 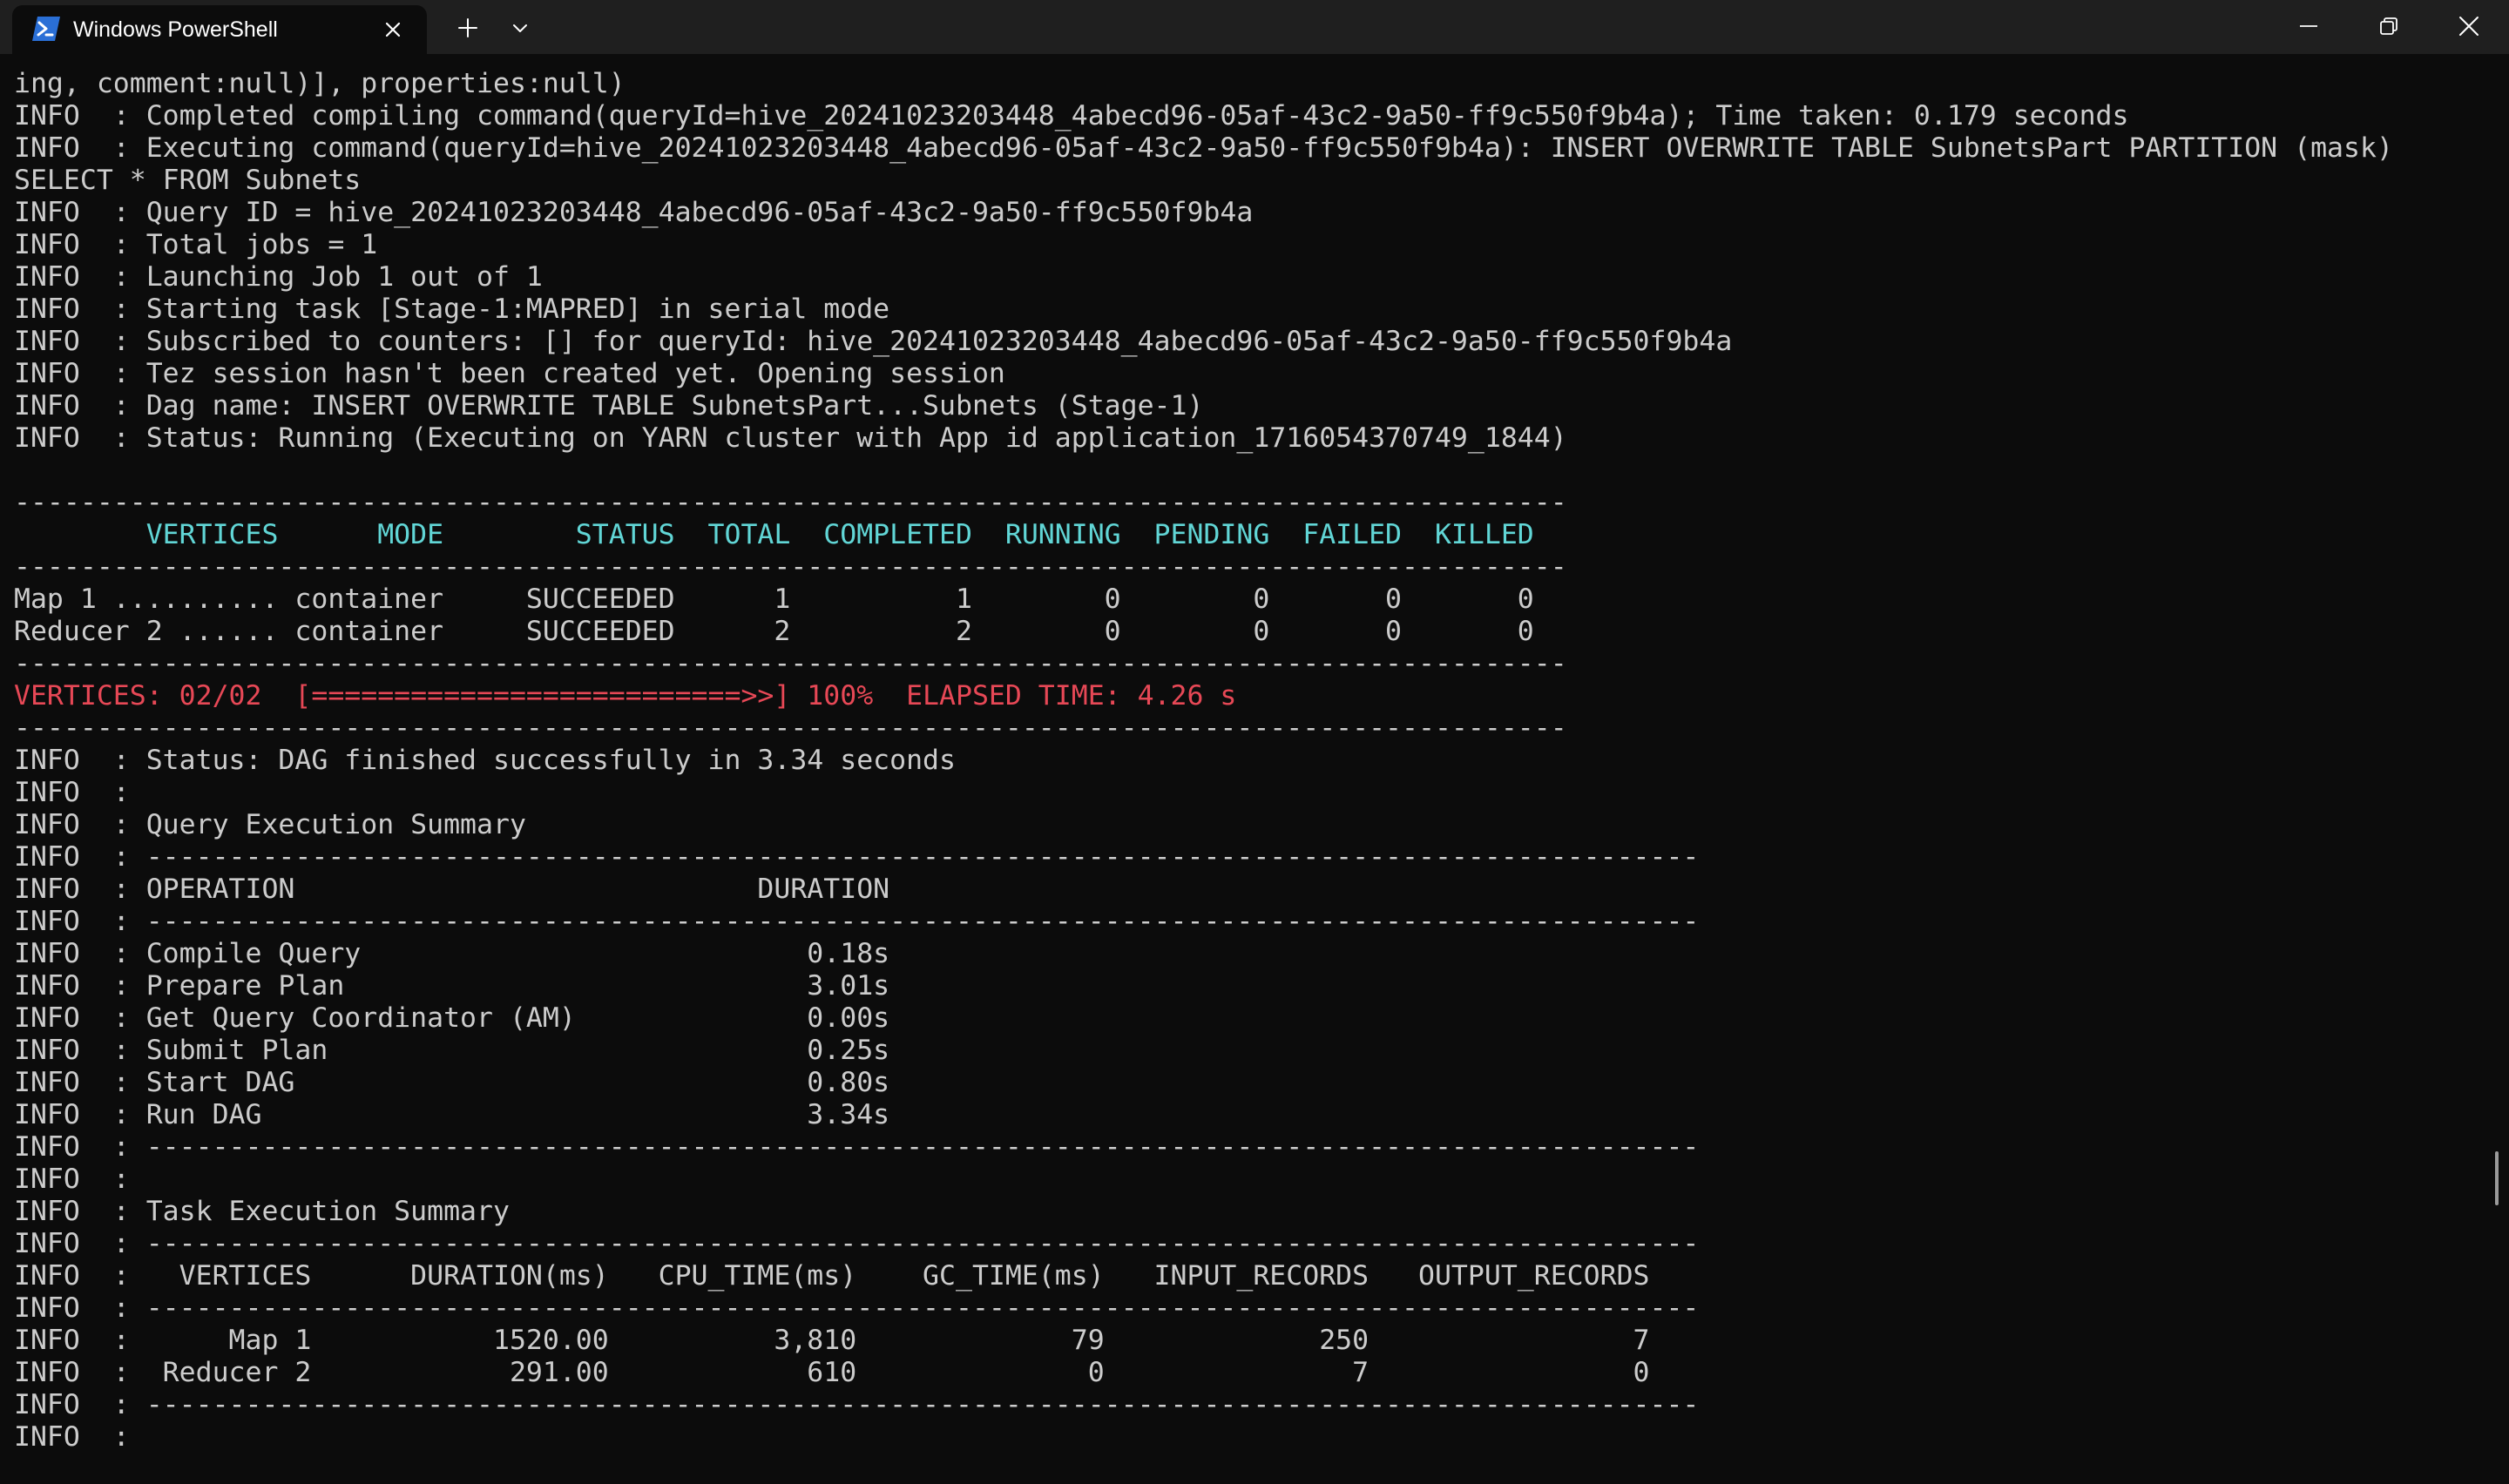 I want to click on terminal-line: INFO : Get Query Coordinator (AM) 0.00s, so click(x=452, y=1018).